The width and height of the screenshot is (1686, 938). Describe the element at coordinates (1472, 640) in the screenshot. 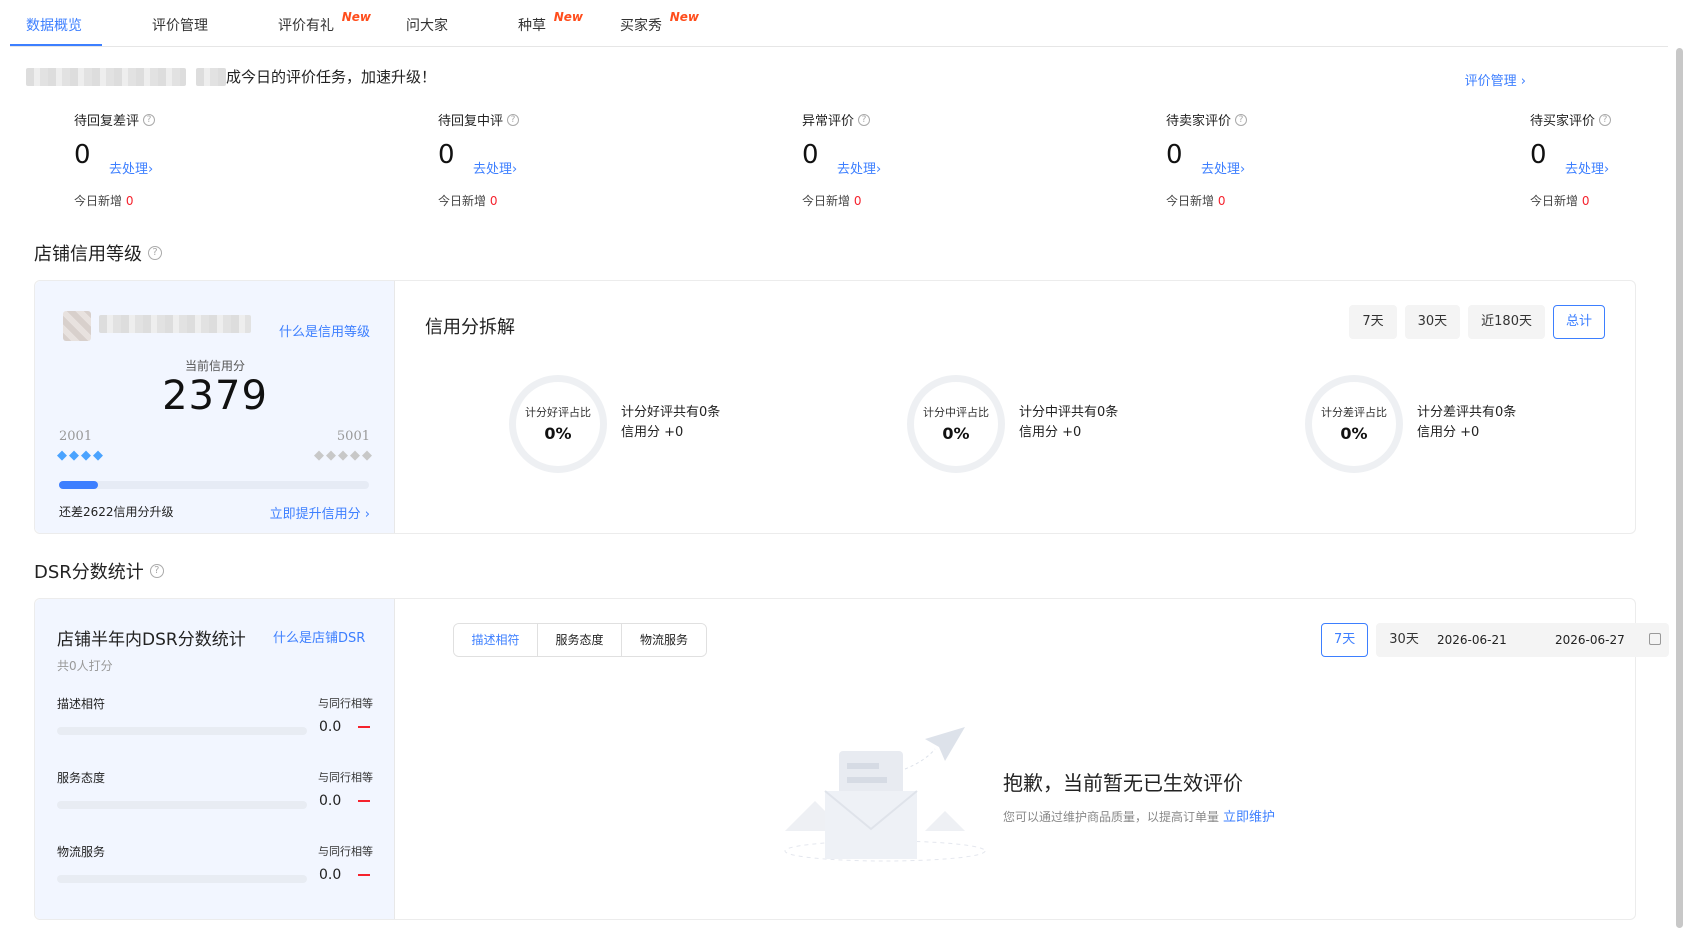

I see `date-start: 2026-06-21` at that location.